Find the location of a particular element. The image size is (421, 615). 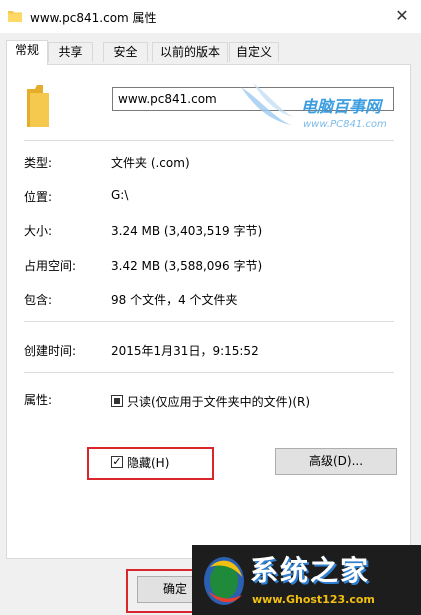

size-value: 3.24 MB (3,403,519 字节) is located at coordinates (187, 231).